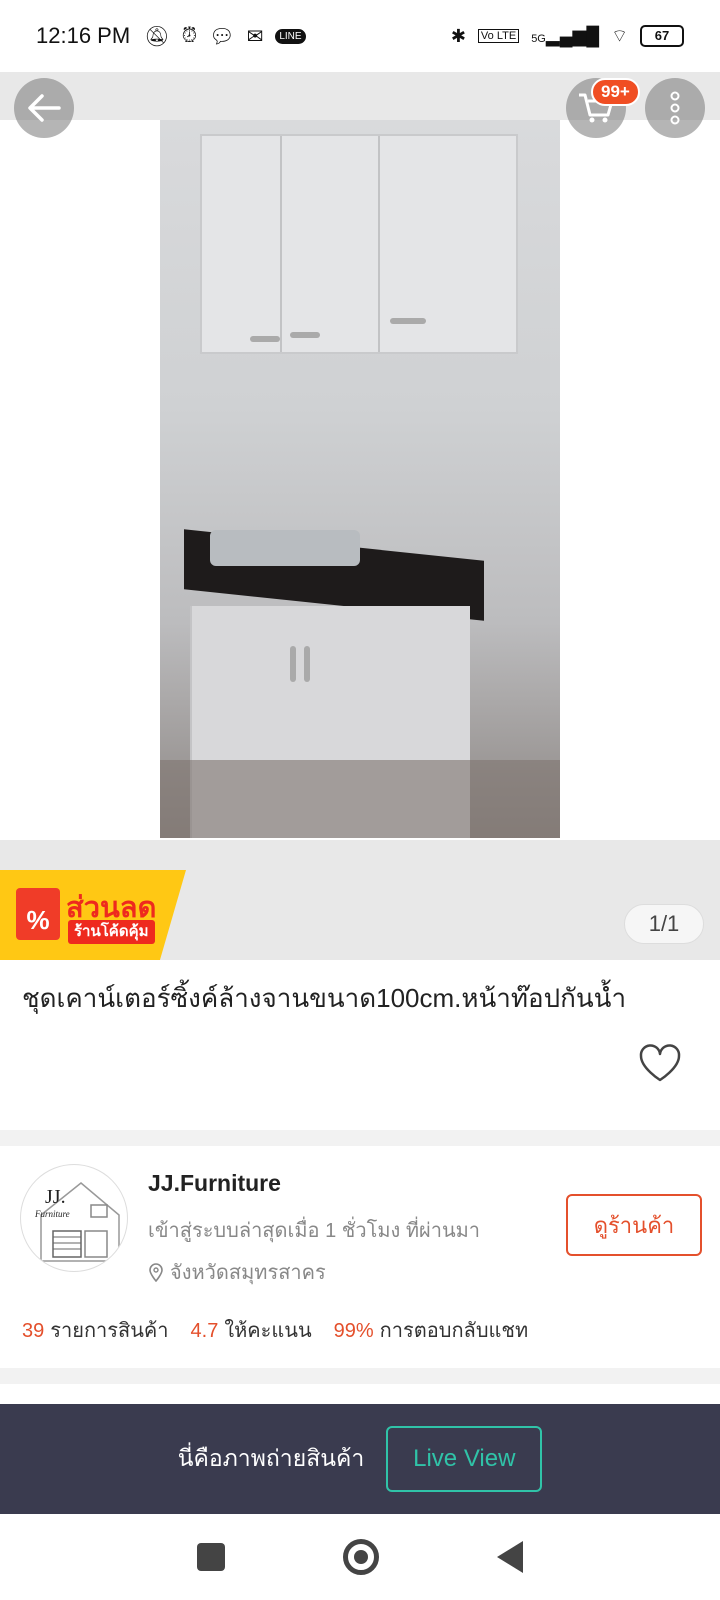 This screenshot has height=1600, width=720. I want to click on more-button, so click(675, 108).